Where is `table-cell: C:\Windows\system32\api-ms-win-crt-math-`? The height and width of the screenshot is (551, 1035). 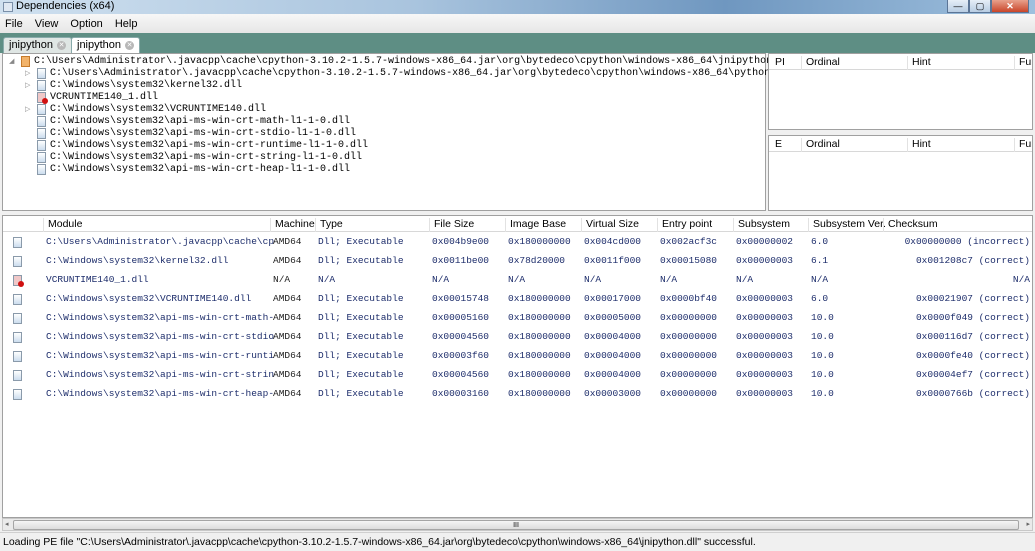 table-cell: C:\Windows\system32\api-ms-win-crt-math- is located at coordinates (160, 317).